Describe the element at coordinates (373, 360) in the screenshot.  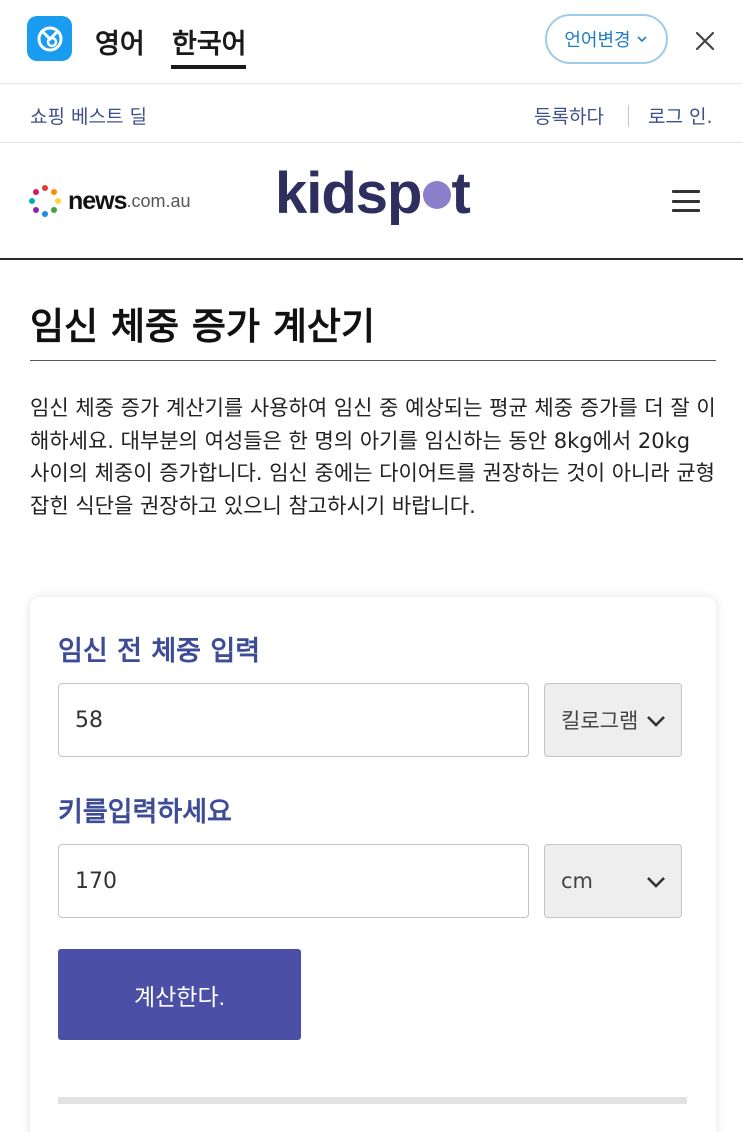
I see `title-divider` at that location.